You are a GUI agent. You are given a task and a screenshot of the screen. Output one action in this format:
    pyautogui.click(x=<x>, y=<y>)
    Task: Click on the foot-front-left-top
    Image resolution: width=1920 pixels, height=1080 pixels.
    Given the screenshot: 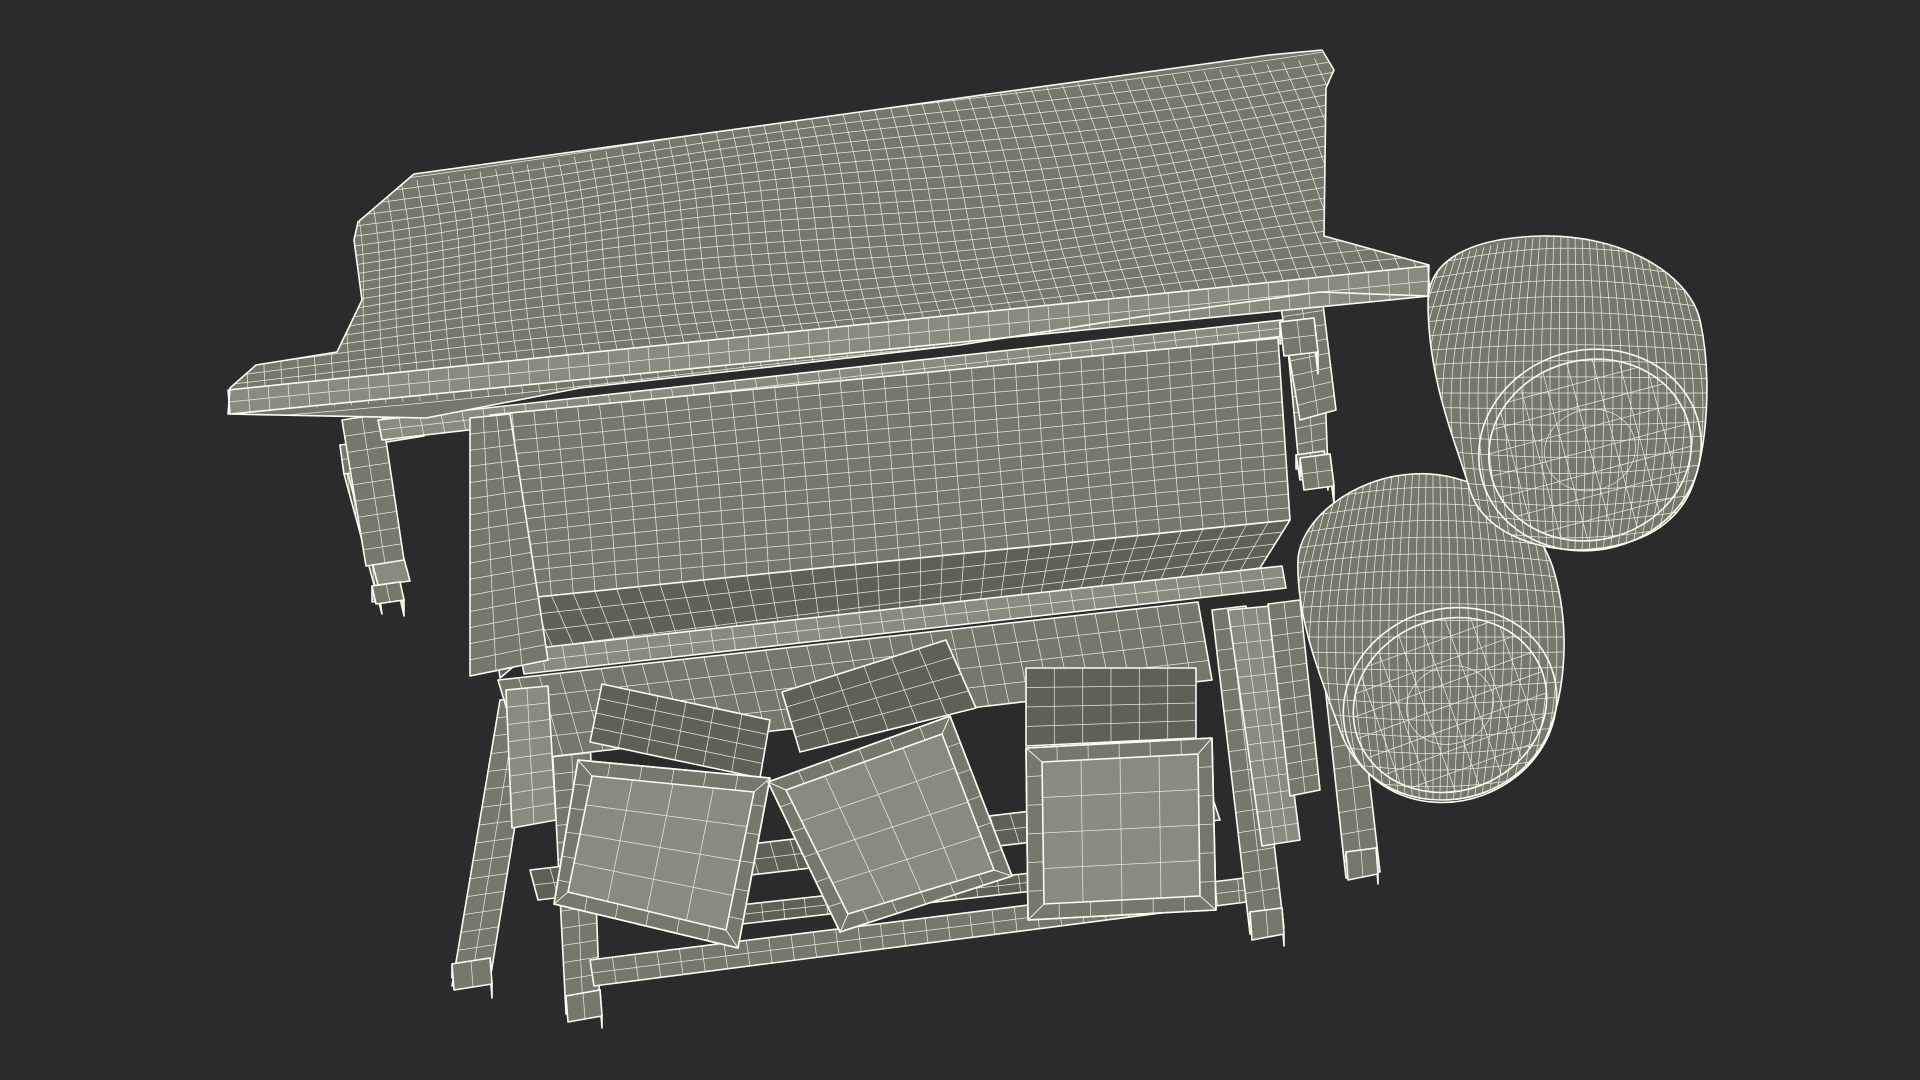 What is the action you would take?
    pyautogui.click(x=472, y=974)
    